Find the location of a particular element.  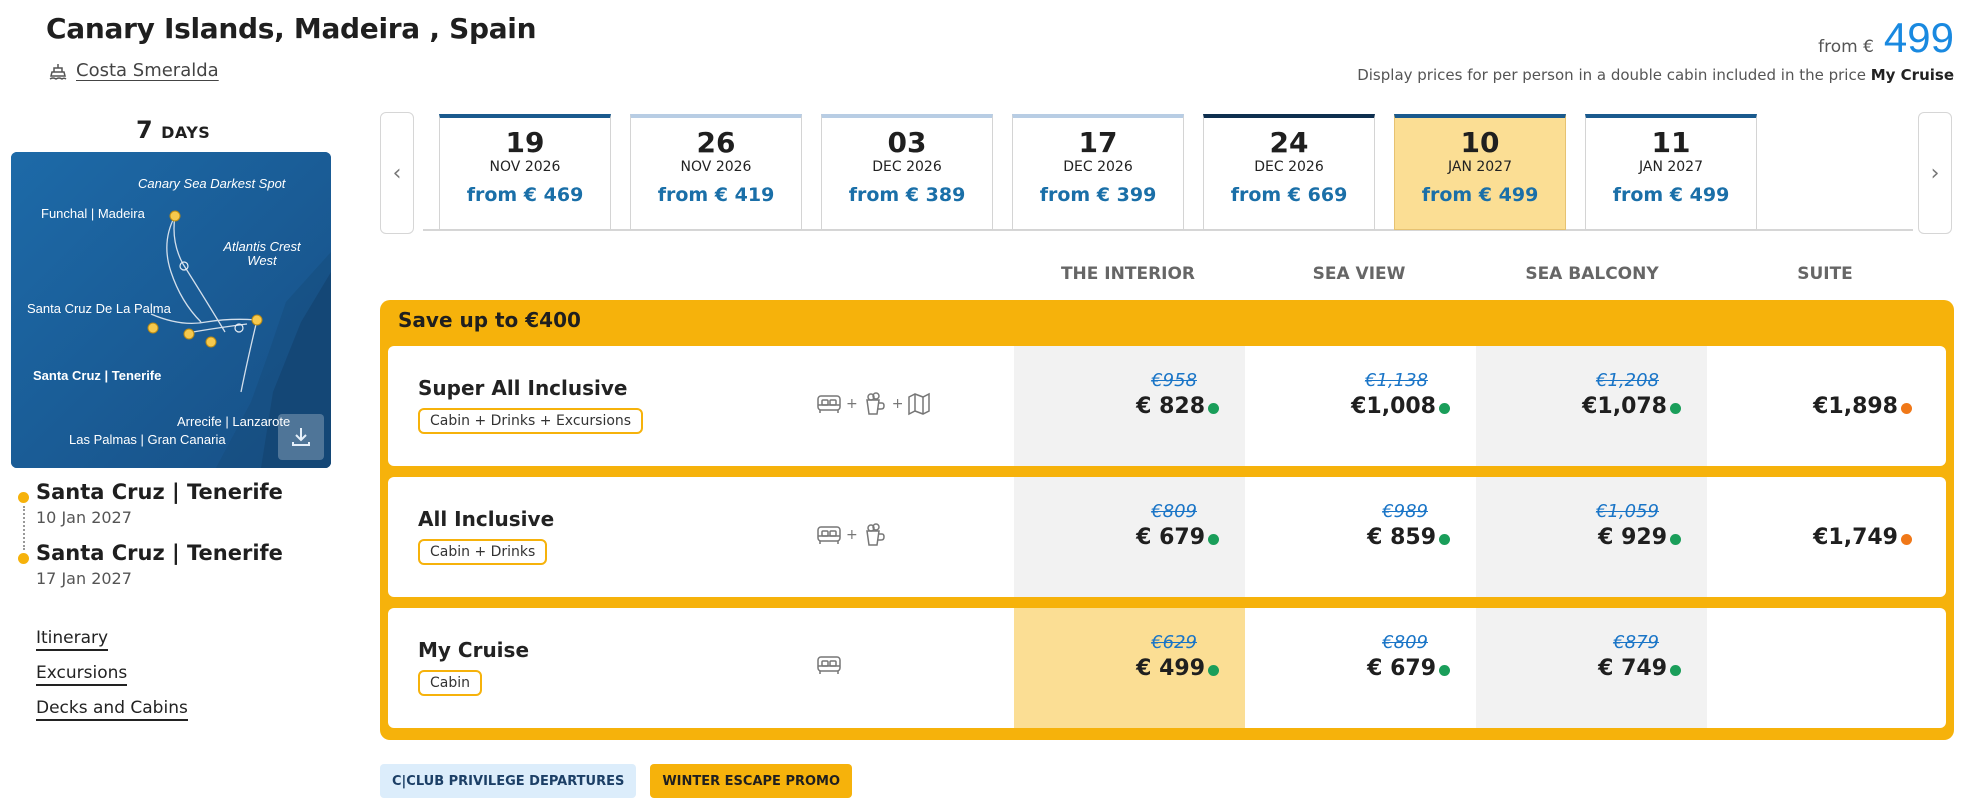

price-cell-suite: €1,898 is located at coordinates (1822, 406).